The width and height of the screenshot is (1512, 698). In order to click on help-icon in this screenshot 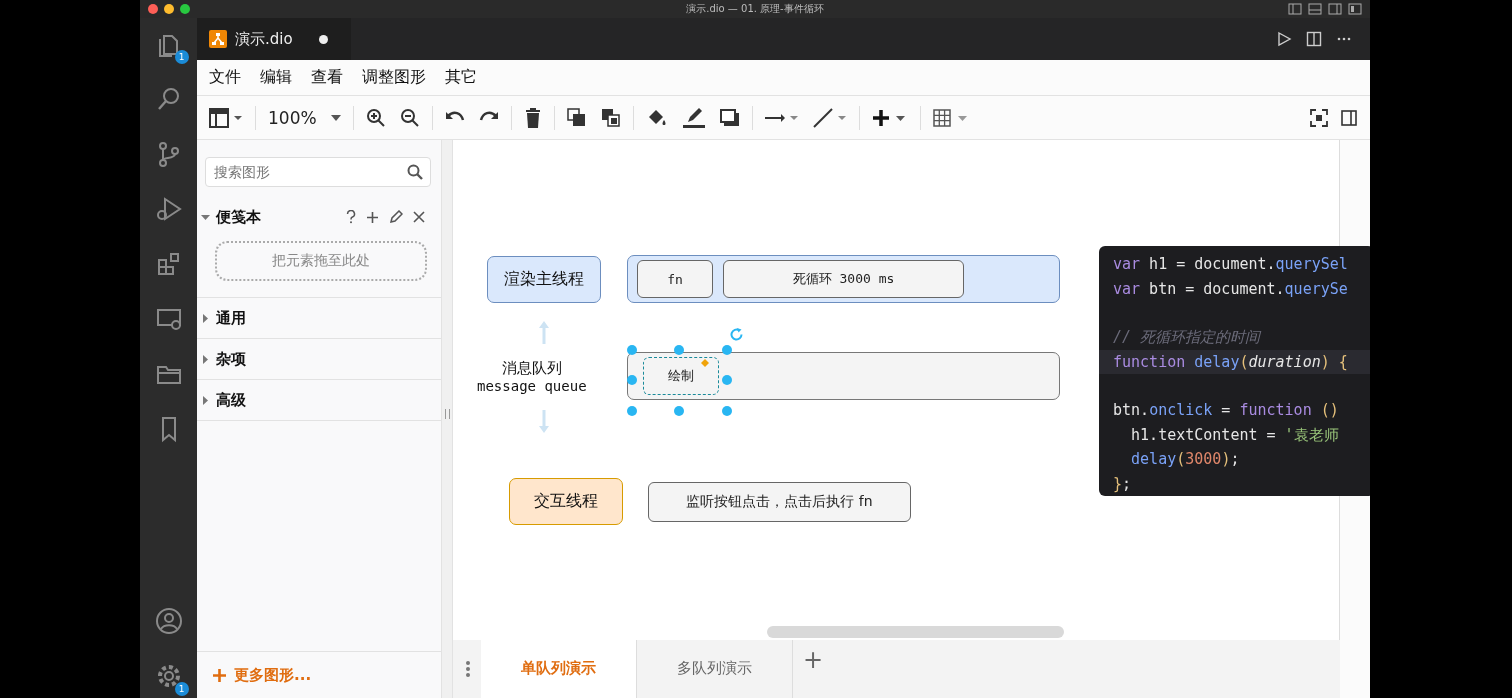, I will do `click(351, 217)`.